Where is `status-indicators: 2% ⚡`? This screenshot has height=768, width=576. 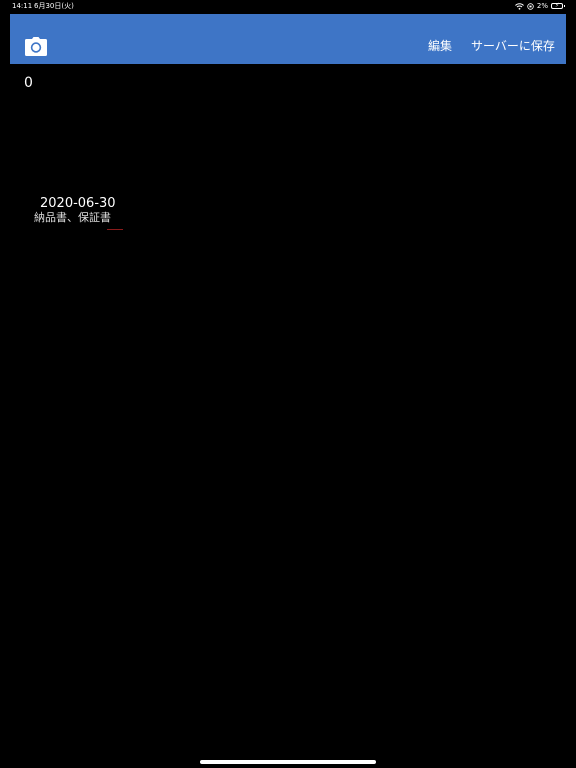 status-indicators: 2% ⚡ is located at coordinates (540, 6).